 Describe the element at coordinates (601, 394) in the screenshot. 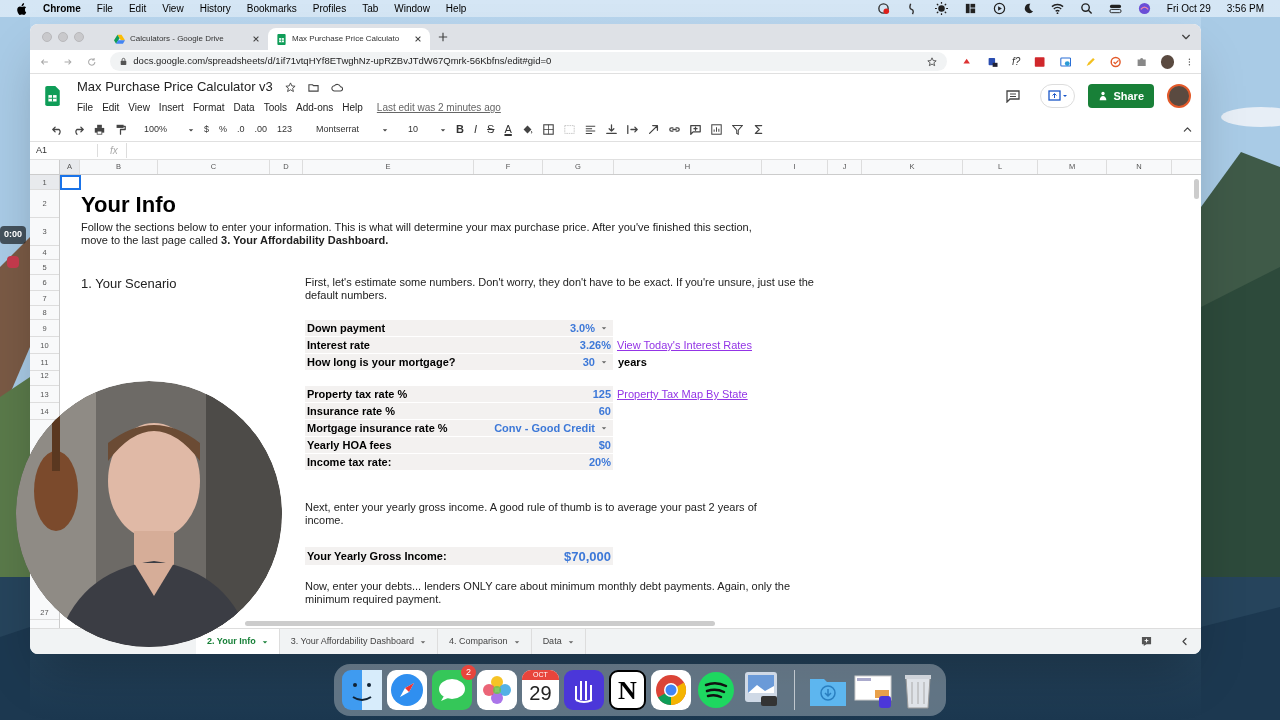

I see `field-value: 125` at that location.